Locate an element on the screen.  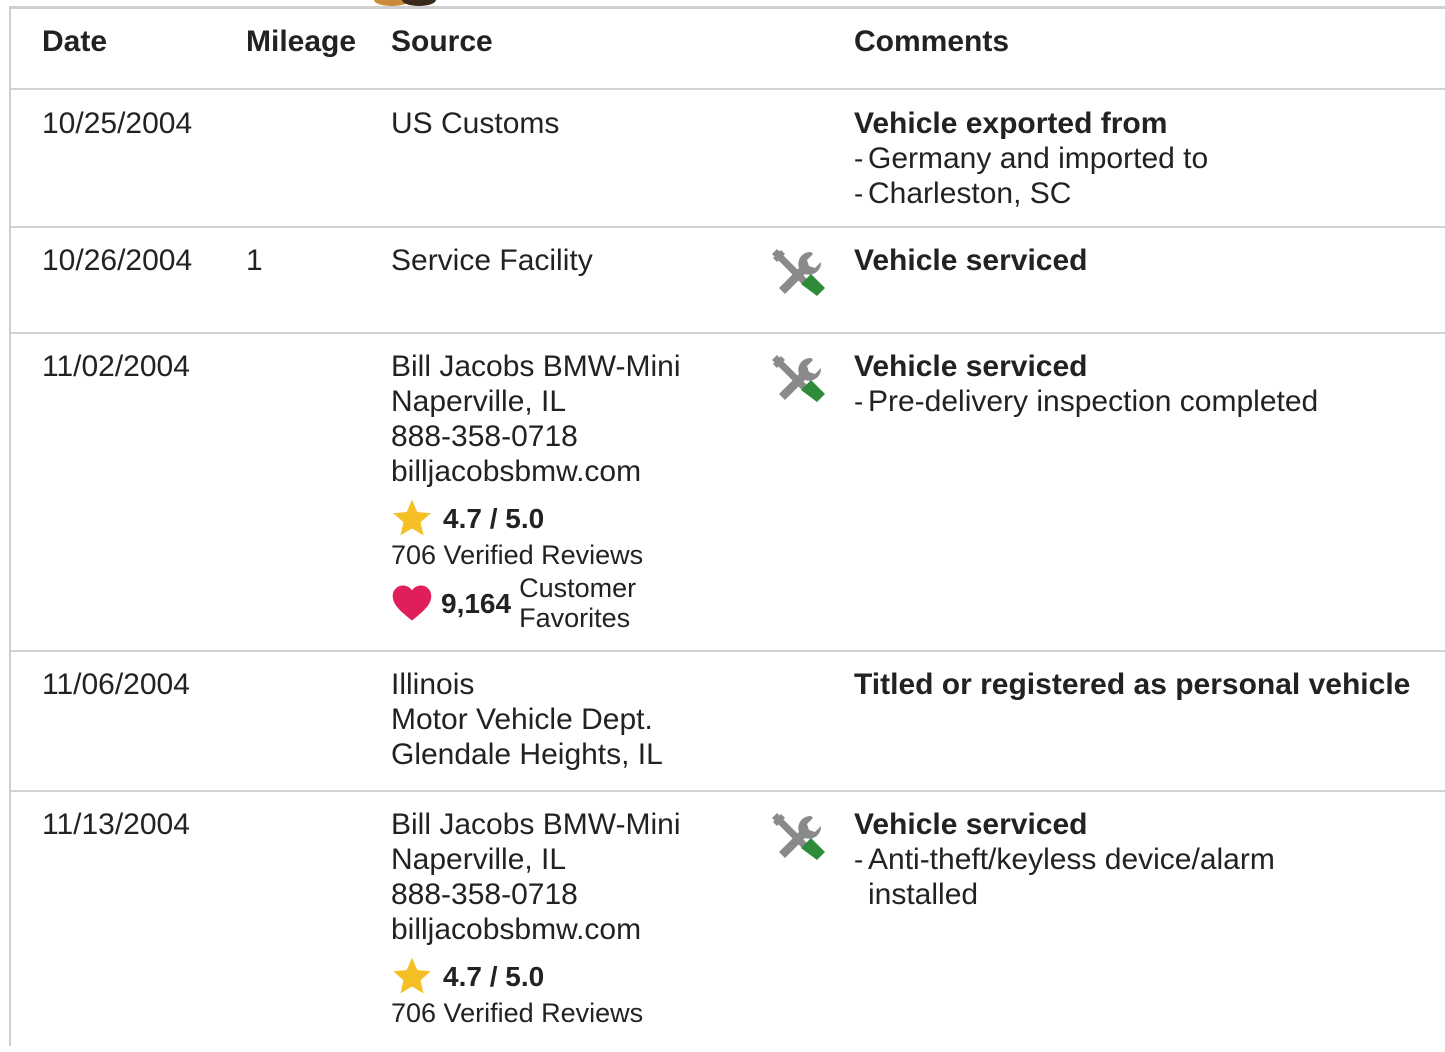
favorites-count: 9,164 is located at coordinates (476, 603).